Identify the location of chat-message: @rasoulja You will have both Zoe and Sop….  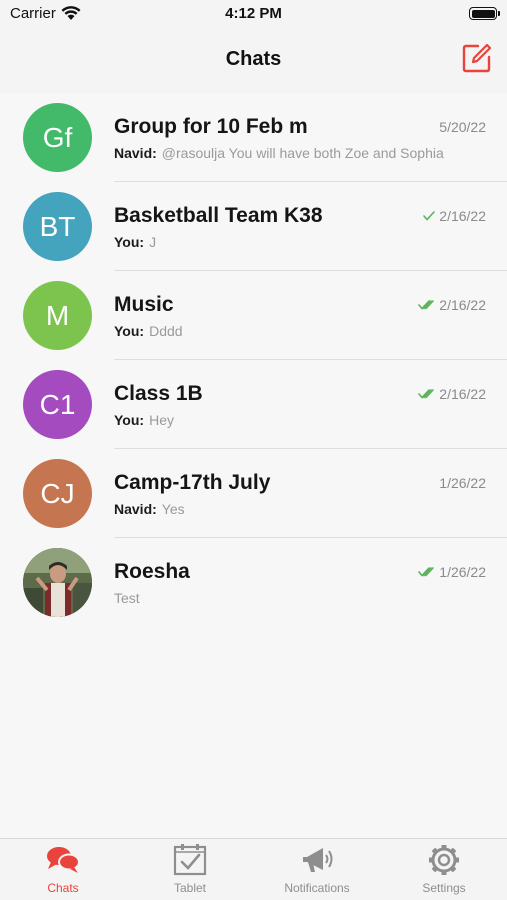
(302, 153).